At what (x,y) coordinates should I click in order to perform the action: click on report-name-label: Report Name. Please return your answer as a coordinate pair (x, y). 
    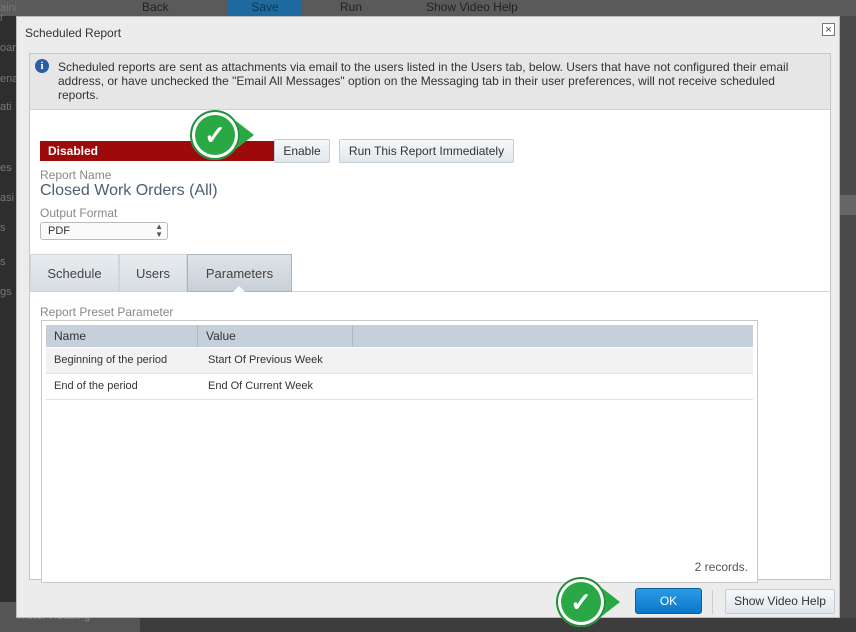
    Looking at the image, I should click on (76, 175).